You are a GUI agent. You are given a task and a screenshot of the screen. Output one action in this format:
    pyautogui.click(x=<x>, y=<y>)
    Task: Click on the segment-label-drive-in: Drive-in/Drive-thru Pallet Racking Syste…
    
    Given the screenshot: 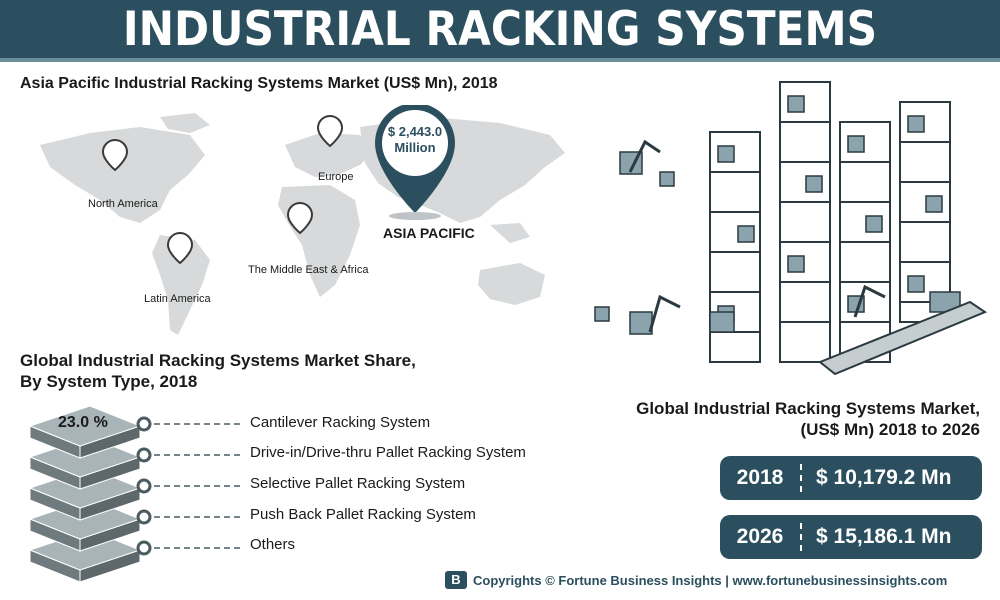 What is the action you would take?
    pyautogui.click(x=388, y=452)
    